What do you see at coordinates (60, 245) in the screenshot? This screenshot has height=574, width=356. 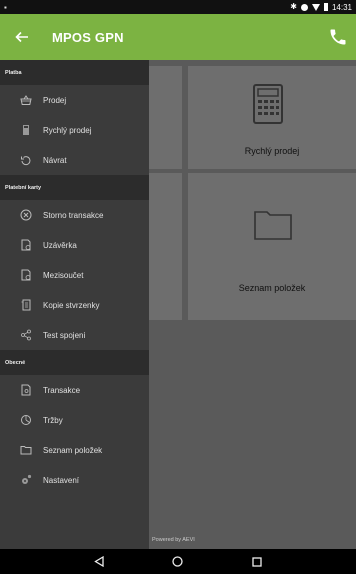 I see `drawer-item-label: Uzávěrka` at bounding box center [60, 245].